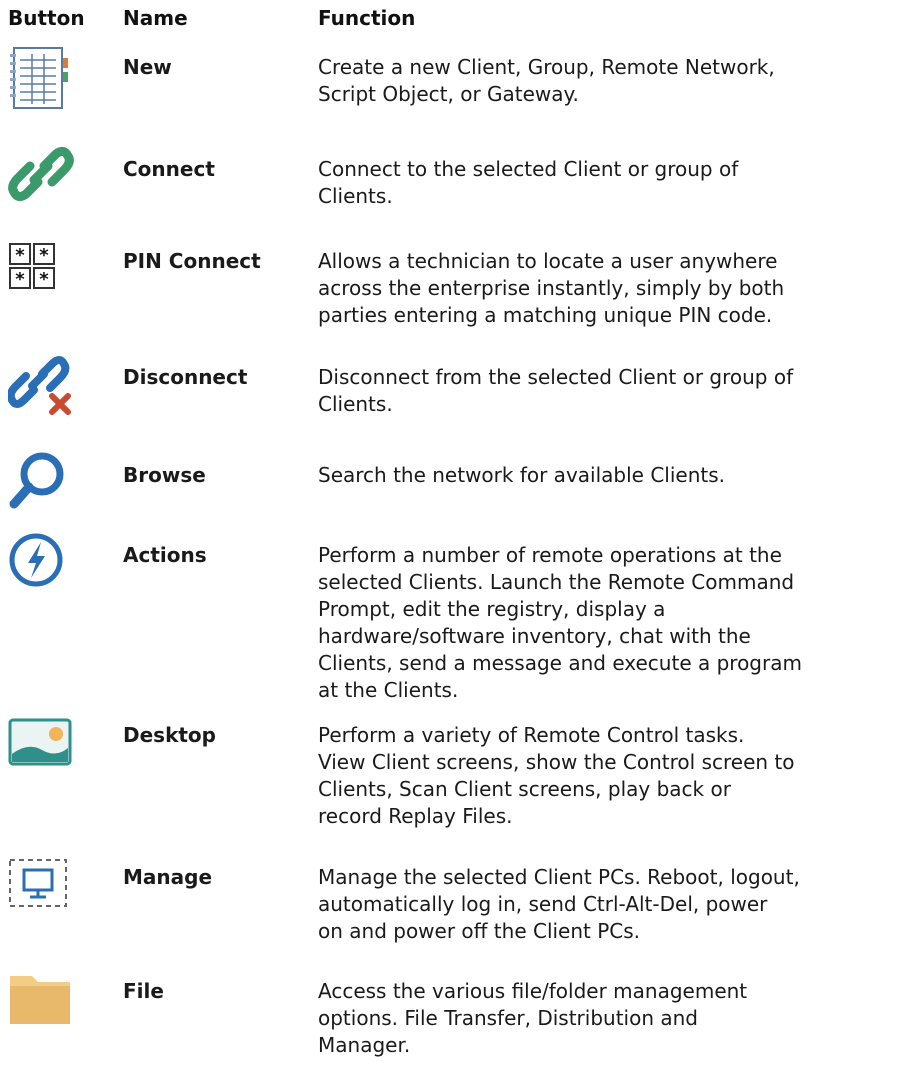 The height and width of the screenshot is (1066, 910). What do you see at coordinates (364, 1045) in the screenshot?
I see `function-line: Manager.` at bounding box center [364, 1045].